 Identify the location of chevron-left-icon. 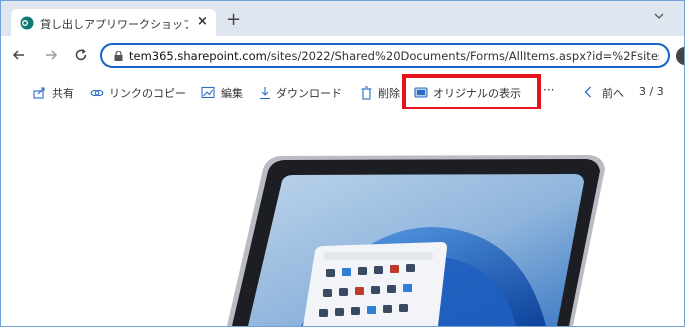
(587, 92).